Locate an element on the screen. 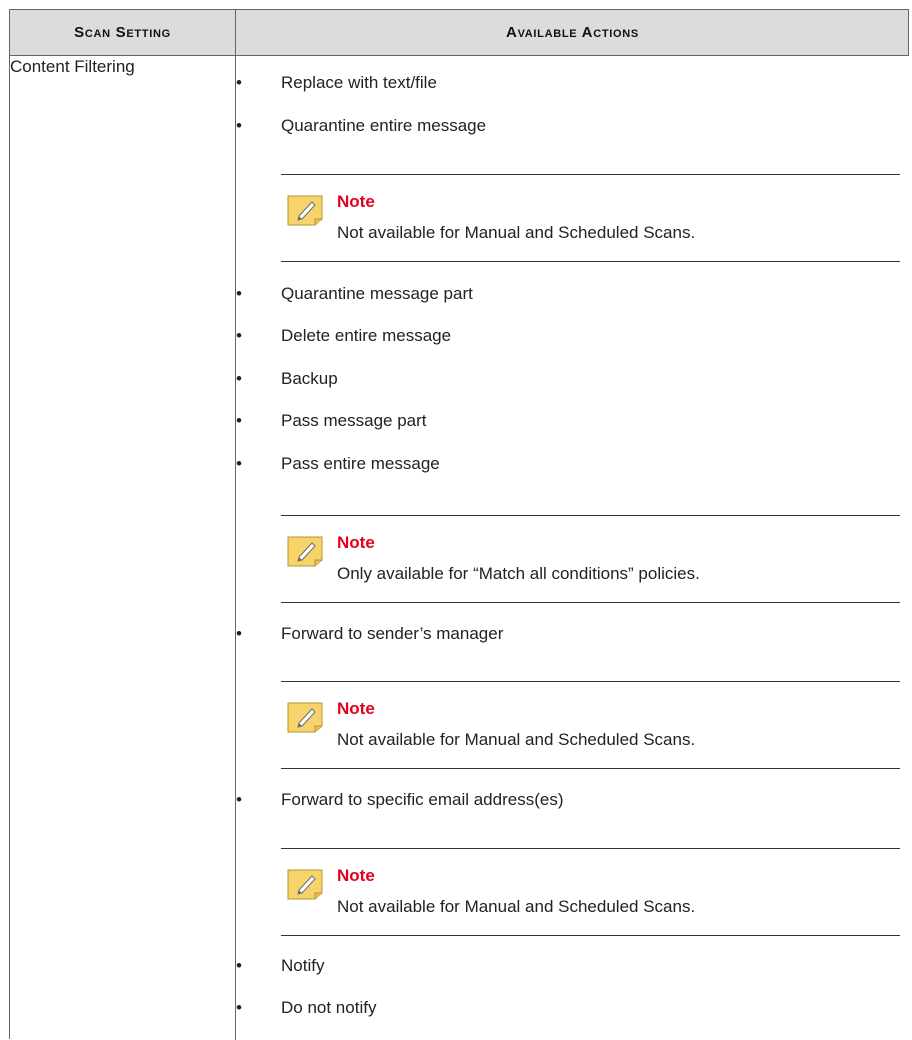 The image size is (912, 1040). action-item: Forward to sender’s manager is located at coordinates (392, 633).